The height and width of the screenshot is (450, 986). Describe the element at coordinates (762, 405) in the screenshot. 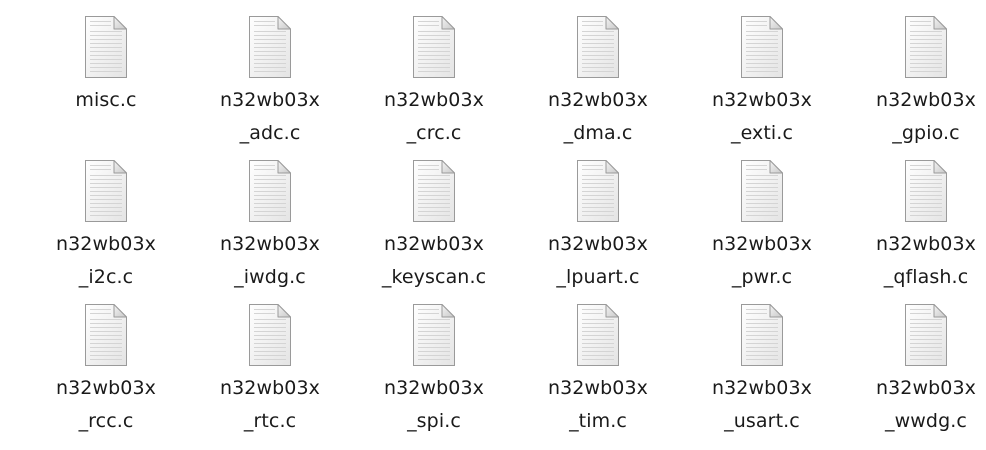

I see `file-name-label: n32wb03x _usart.c` at that location.